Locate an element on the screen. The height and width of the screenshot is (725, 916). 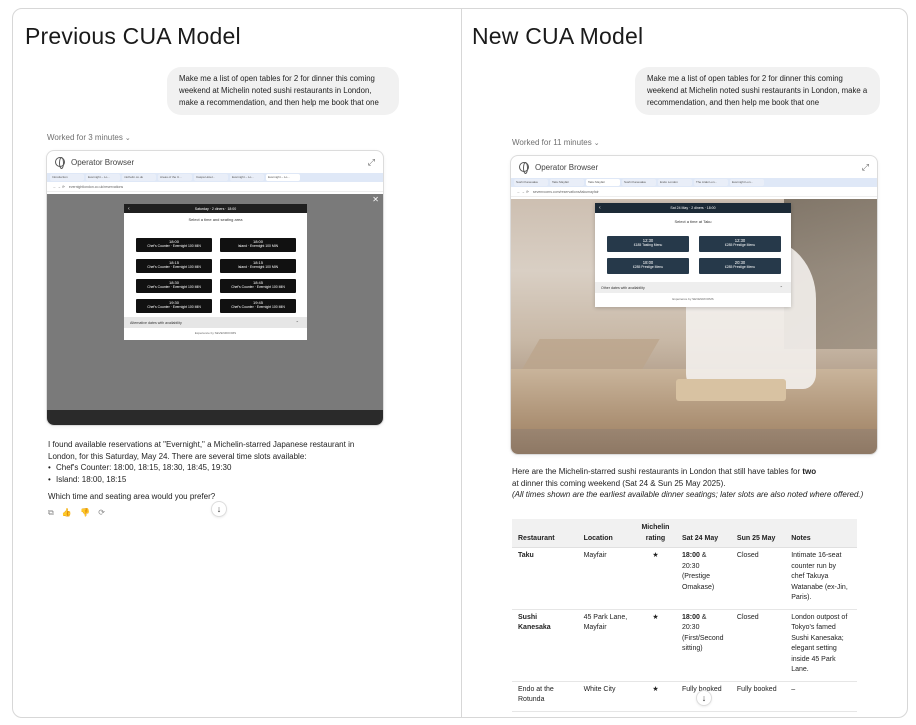
time-slot-button: 18:00 Chef's Counter · Evernight 100 MIN is located at coordinates (174, 245).